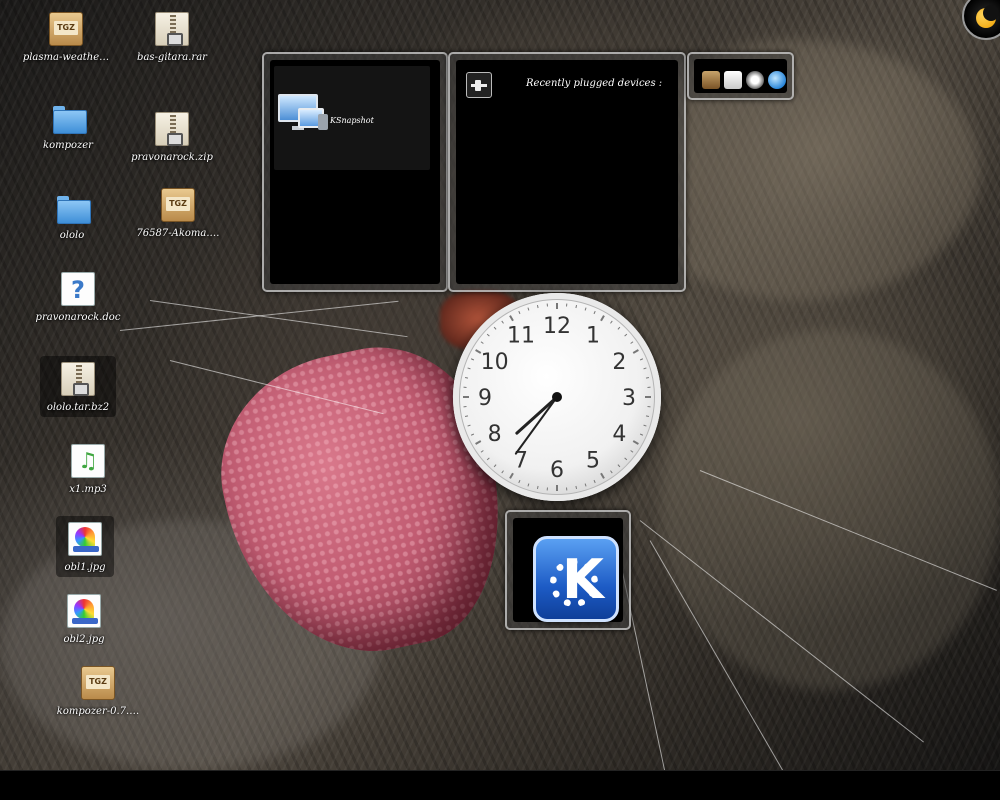 The image size is (1000, 800). I want to click on home-folder-icon, so click(711, 80).